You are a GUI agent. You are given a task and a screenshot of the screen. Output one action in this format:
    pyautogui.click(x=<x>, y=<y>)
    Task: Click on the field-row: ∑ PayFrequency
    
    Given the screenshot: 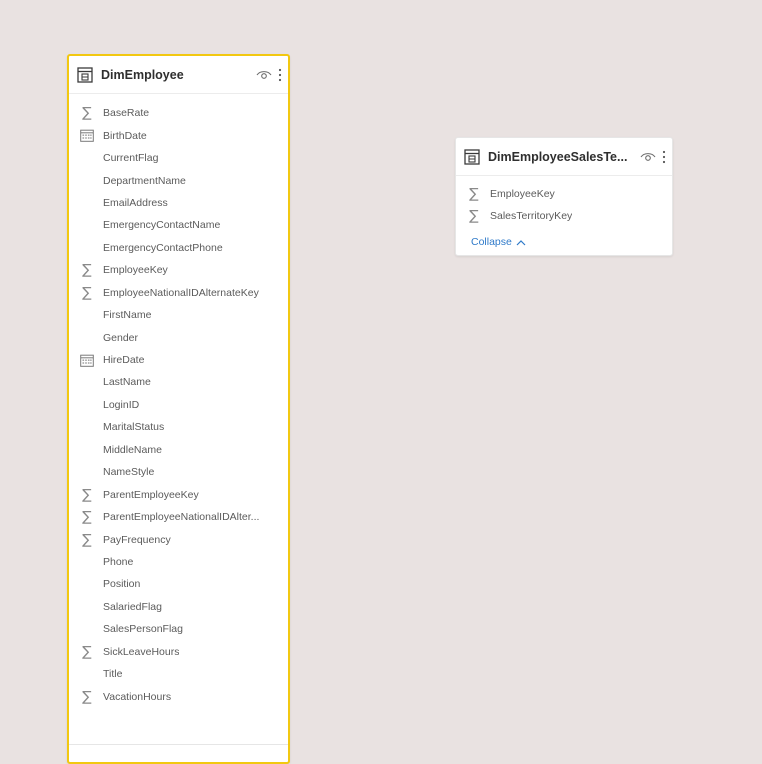 What is the action you would take?
    pyautogui.click(x=178, y=539)
    